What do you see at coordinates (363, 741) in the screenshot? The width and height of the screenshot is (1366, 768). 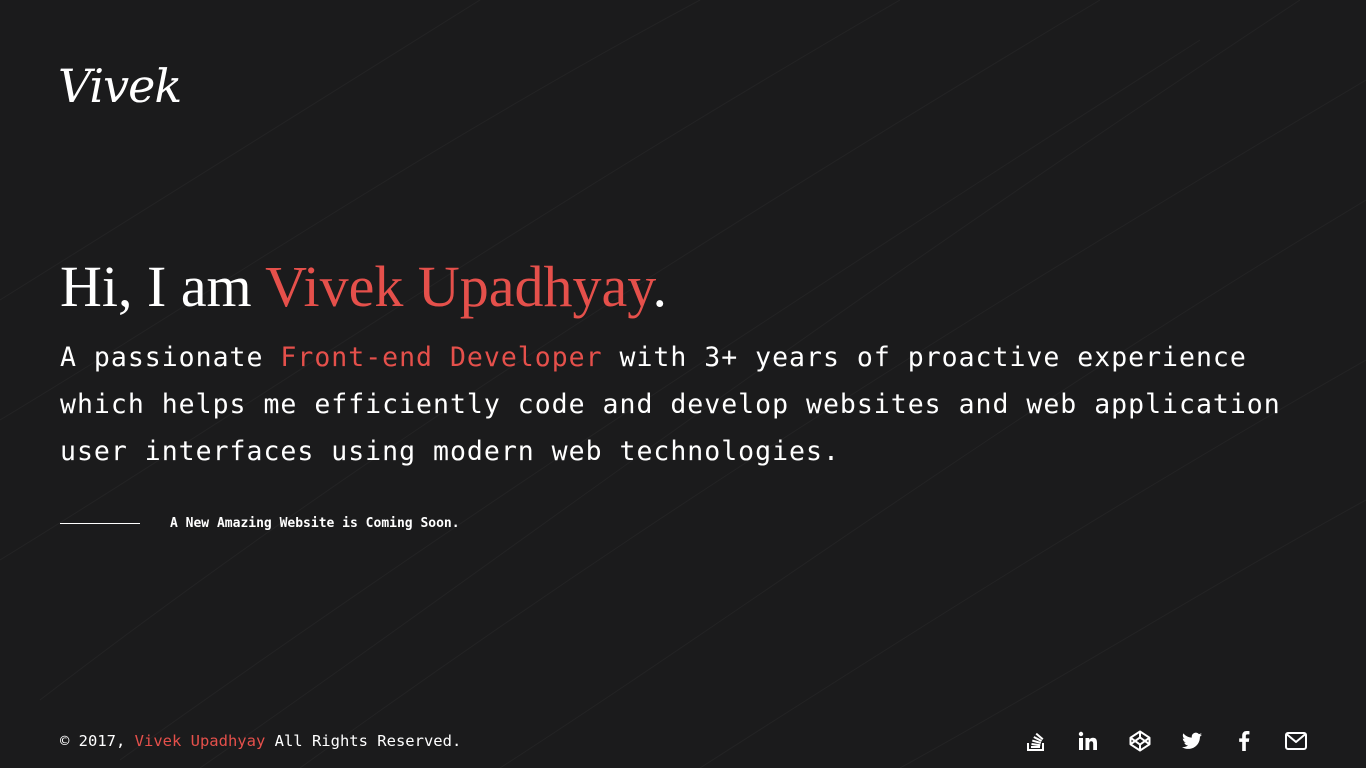 I see `copyright-suffix: All Rights Reserved.` at bounding box center [363, 741].